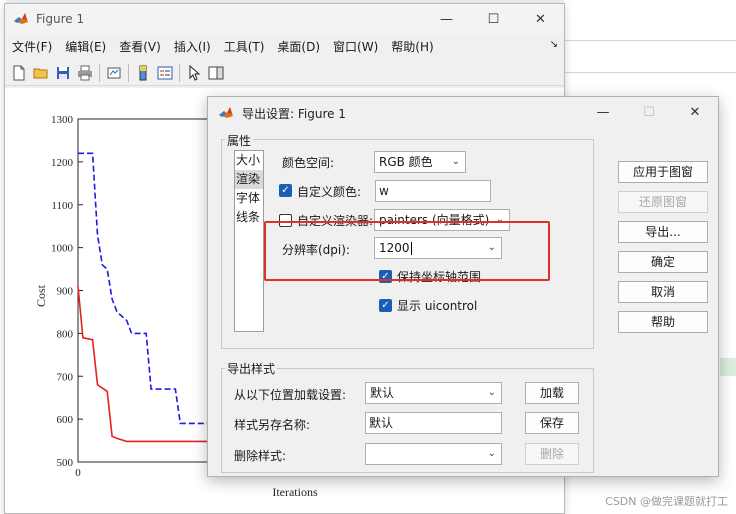 This screenshot has height=514, width=736. Describe the element at coordinates (65, 292) in the screenshot. I see `y-tick-label: 900` at that location.